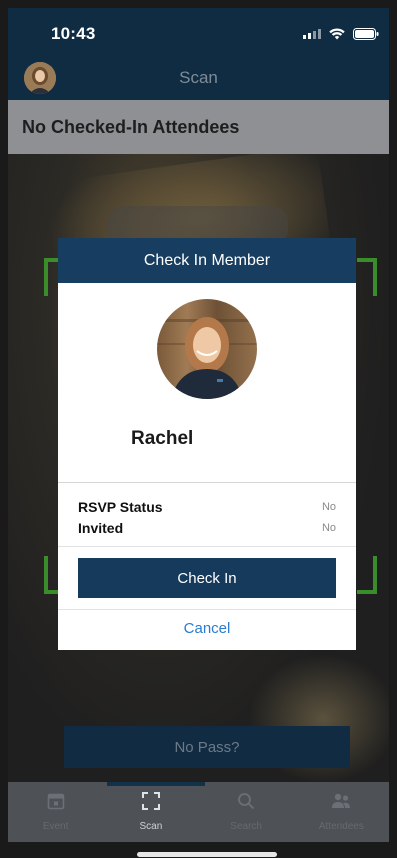 The height and width of the screenshot is (858, 397). What do you see at coordinates (198, 54) in the screenshot?
I see `top-bar: 10:43 Scan` at bounding box center [198, 54].